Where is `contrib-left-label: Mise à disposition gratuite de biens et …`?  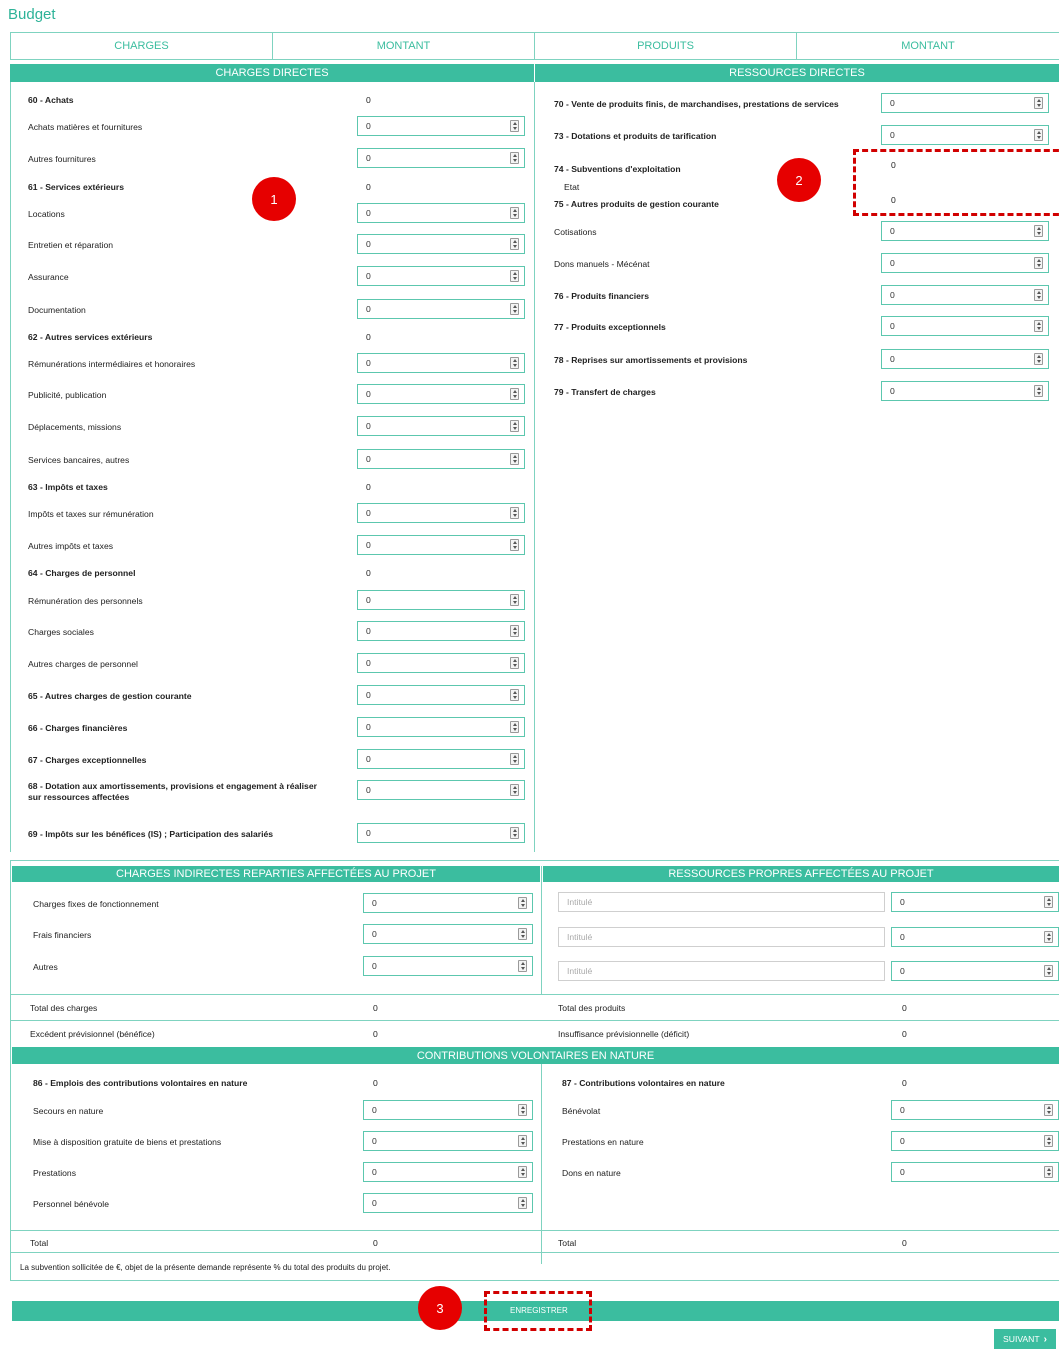
contrib-left-label: Mise à disposition gratuite de biens et … is located at coordinates (127, 1142).